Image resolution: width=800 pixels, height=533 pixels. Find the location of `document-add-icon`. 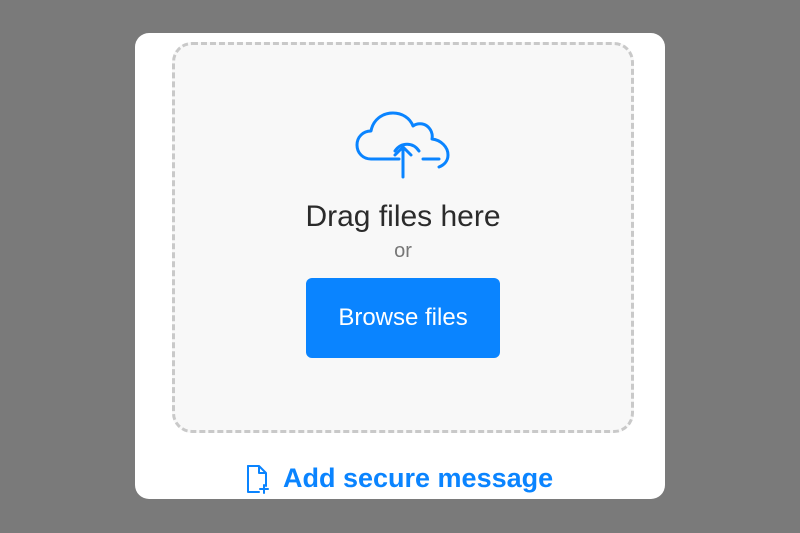

document-add-icon is located at coordinates (258, 479).